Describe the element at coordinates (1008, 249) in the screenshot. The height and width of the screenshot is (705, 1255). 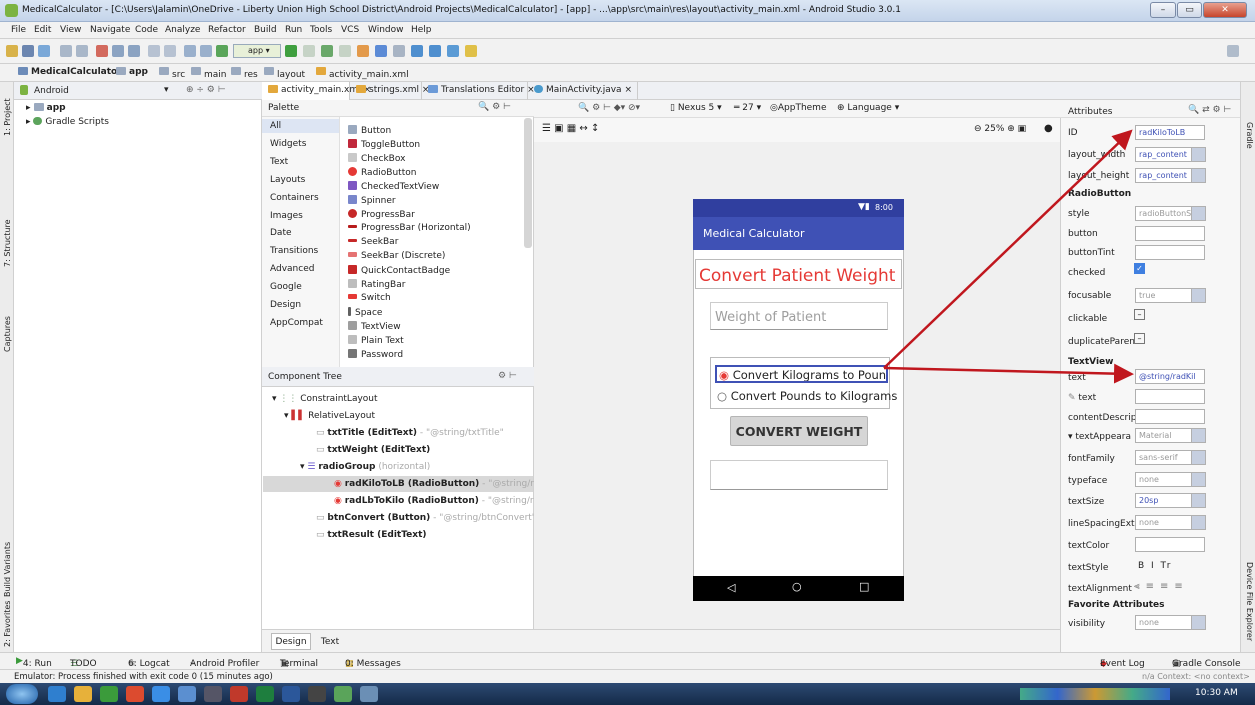
I see `arrow-to-id` at that location.